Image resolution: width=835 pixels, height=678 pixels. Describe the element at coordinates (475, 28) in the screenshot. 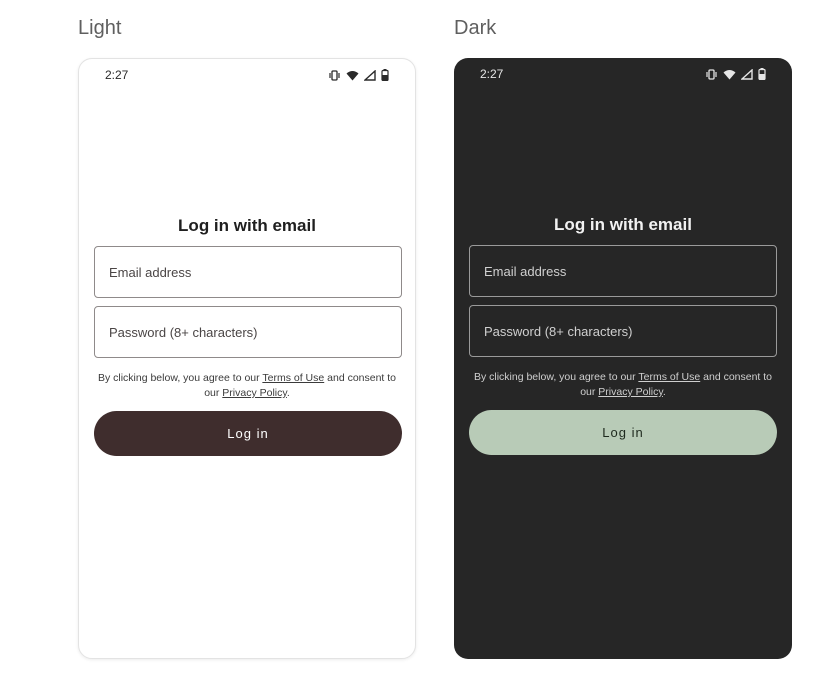

I see `dark-theme-label: Dark` at that location.